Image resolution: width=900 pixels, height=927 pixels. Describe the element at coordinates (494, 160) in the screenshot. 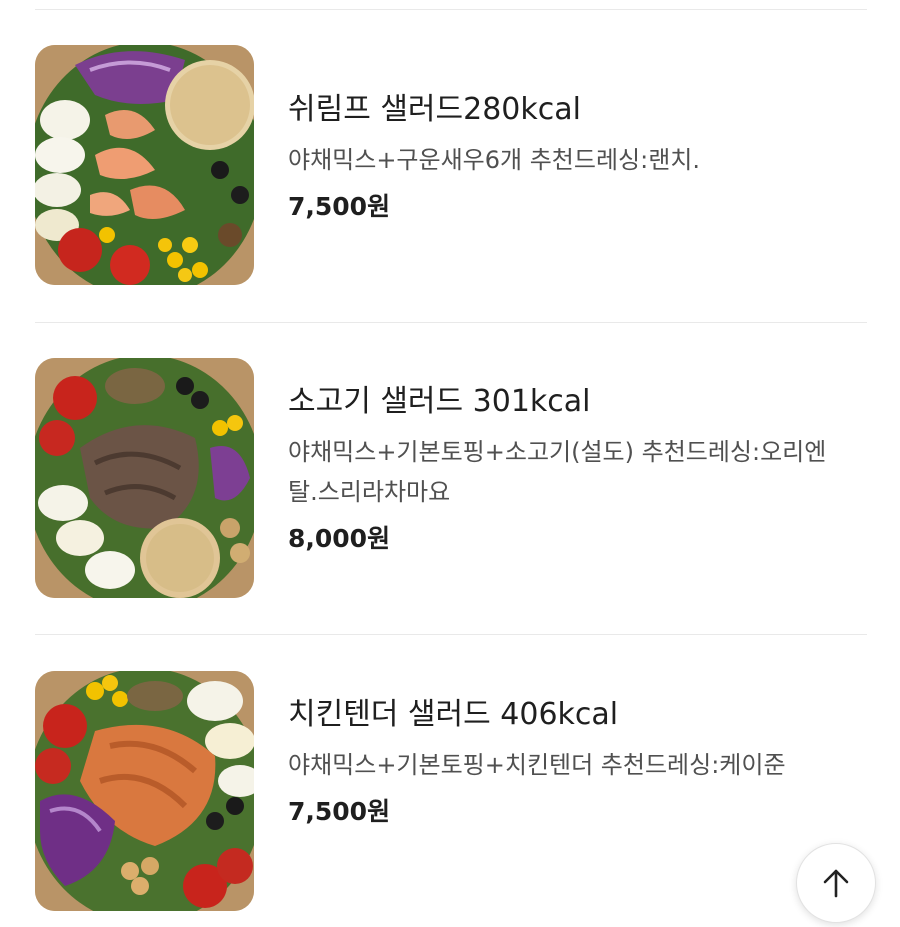

I see `menu-item-description: 야채믹스+구운새우6개 추천드레싱:랜치.` at that location.